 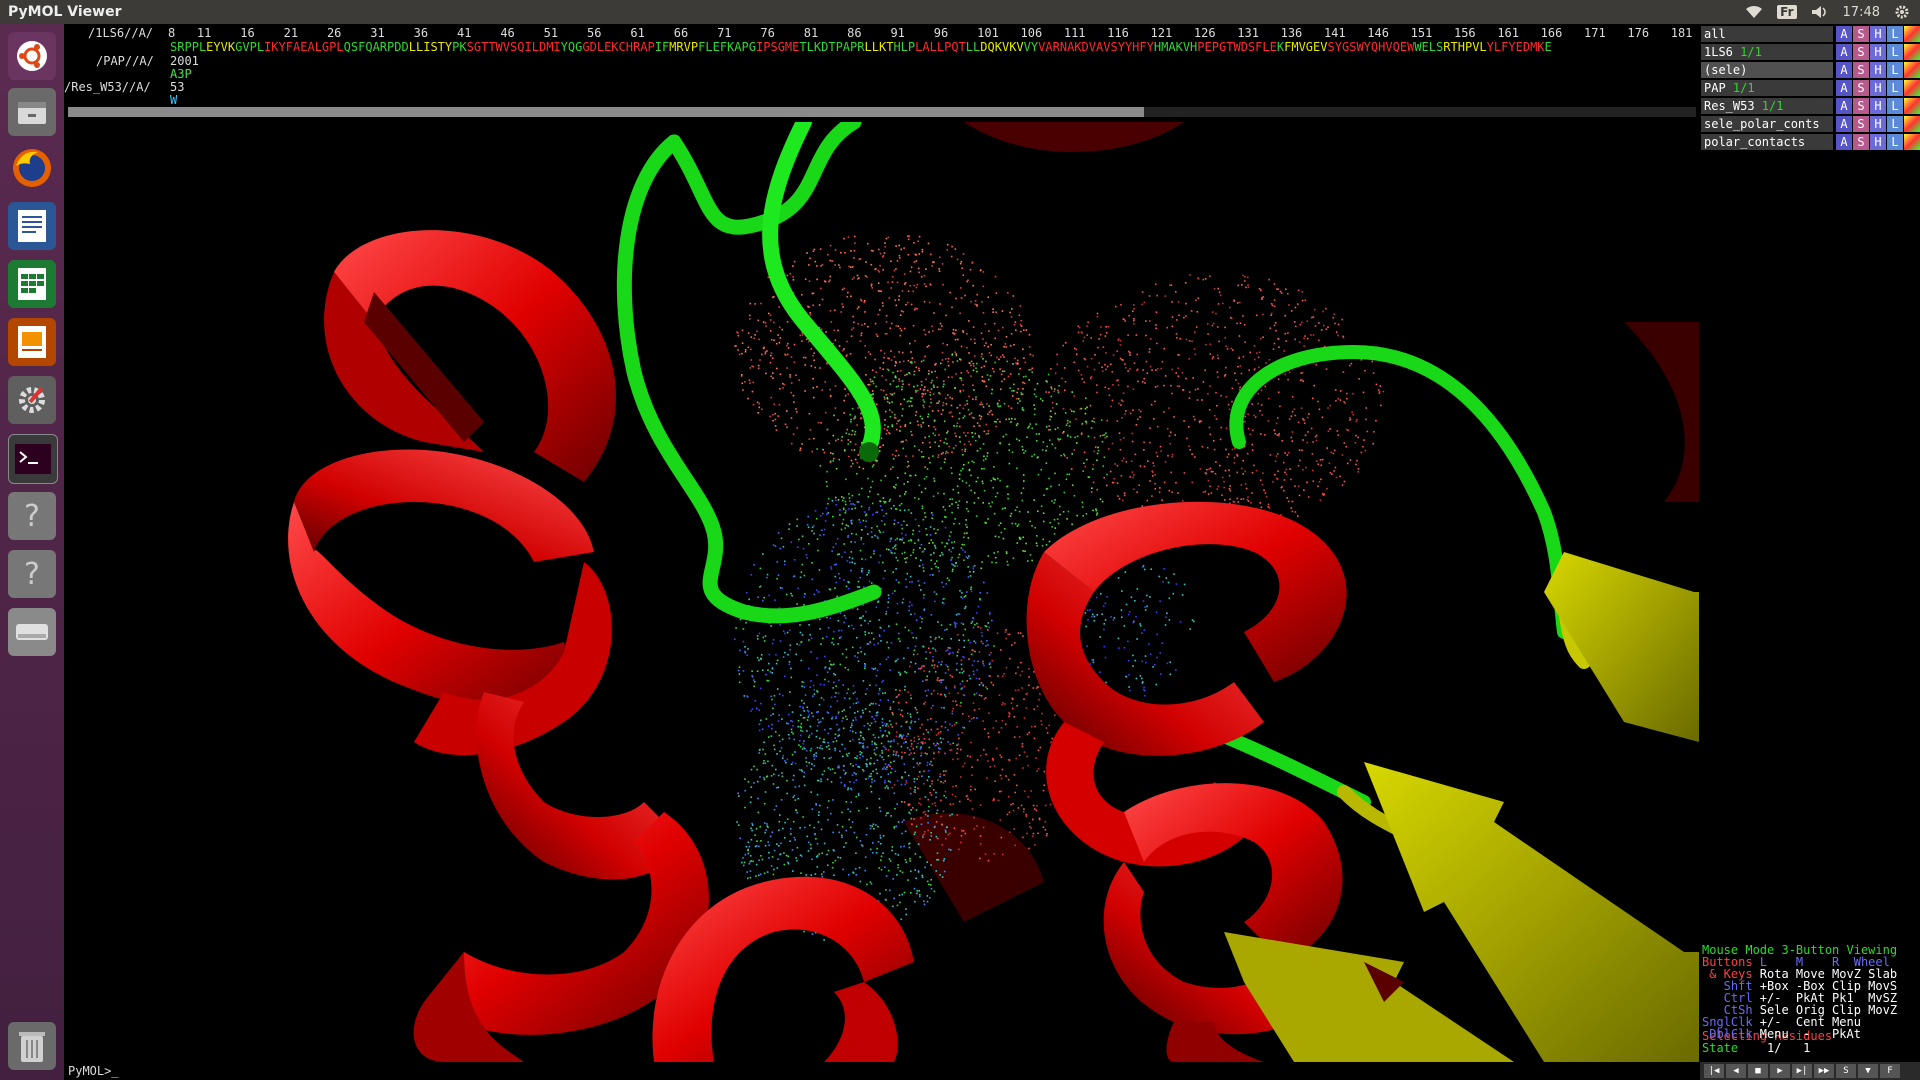 What do you see at coordinates (1868, 1071) in the screenshot?
I see `full-screen-button: ▼` at bounding box center [1868, 1071].